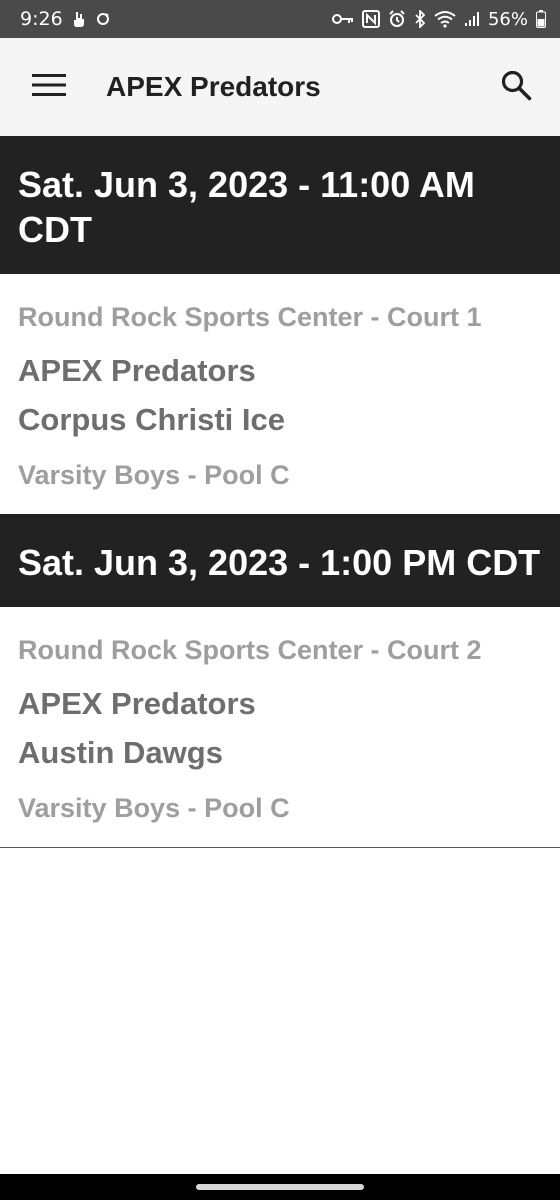 This screenshot has width=560, height=1200. Describe the element at coordinates (420, 19) in the screenshot. I see `bluetooth-icon` at that location.